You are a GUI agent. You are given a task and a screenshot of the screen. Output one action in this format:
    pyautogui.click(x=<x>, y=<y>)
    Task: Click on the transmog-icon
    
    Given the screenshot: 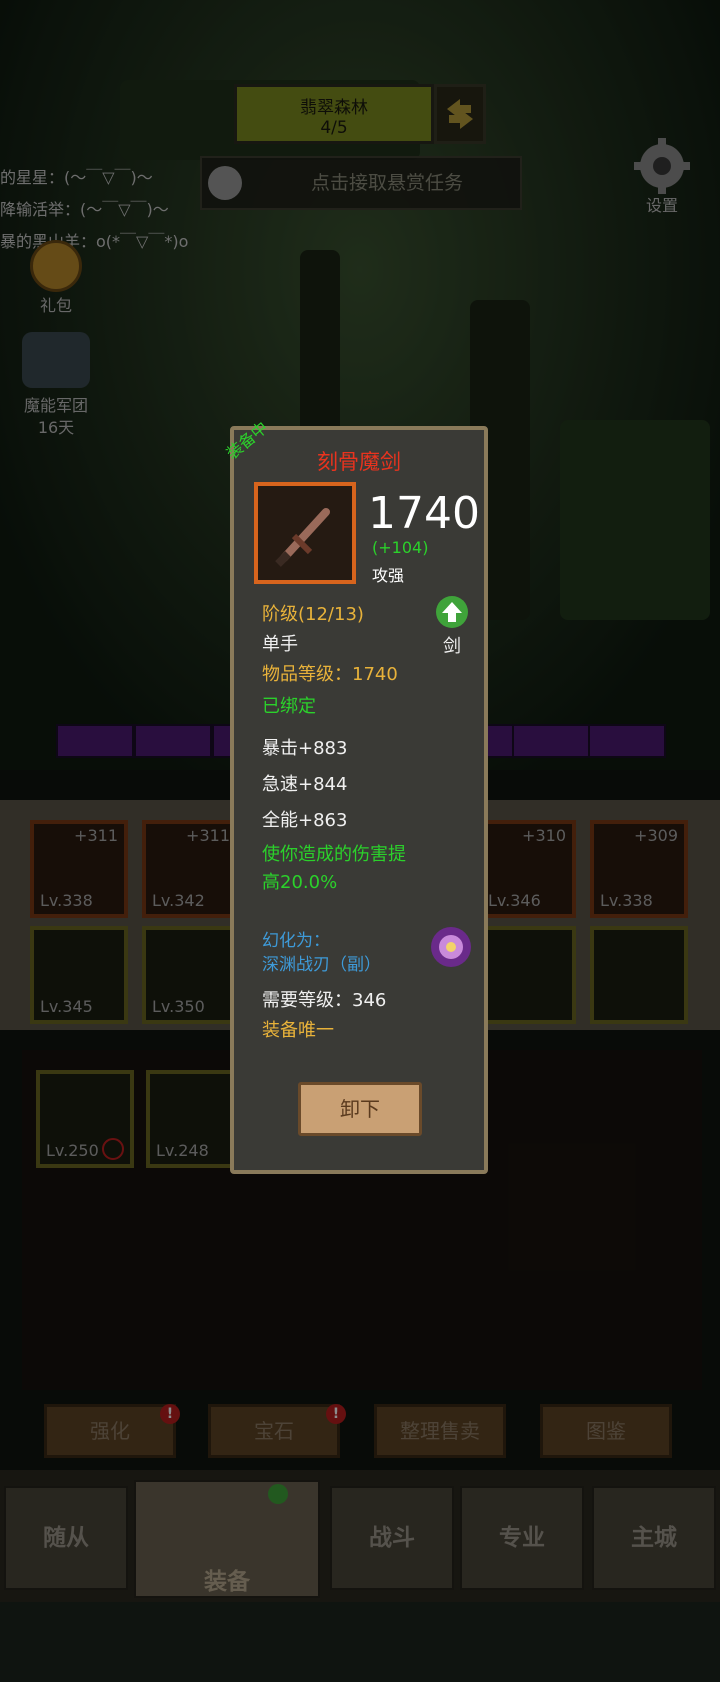 What is the action you would take?
    pyautogui.click(x=451, y=947)
    